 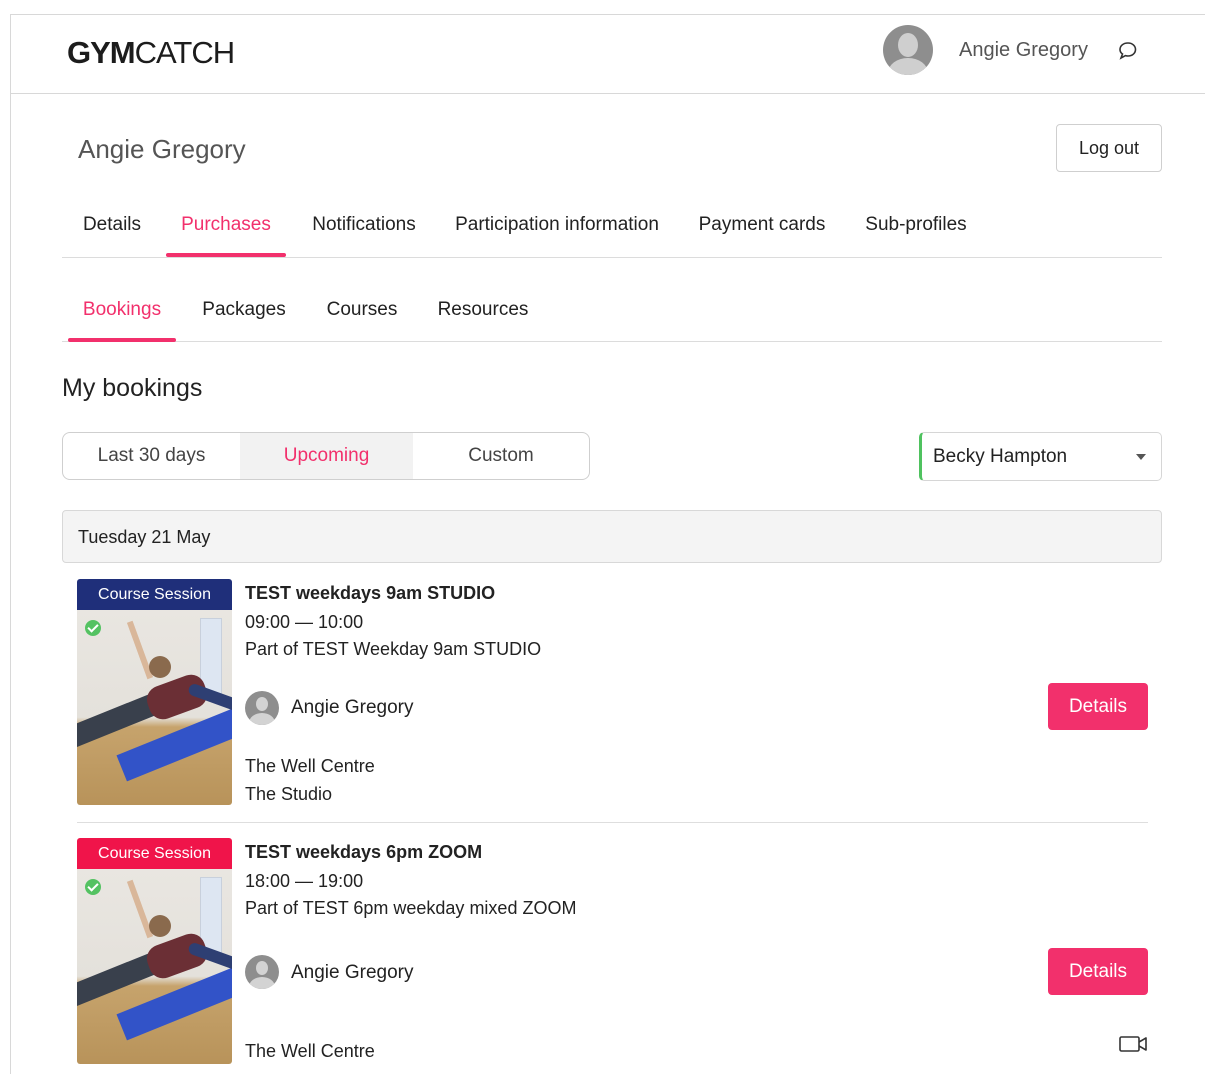 What do you see at coordinates (370, 593) in the screenshot?
I see `booking-title: TEST weekdays 9am STUDIO` at bounding box center [370, 593].